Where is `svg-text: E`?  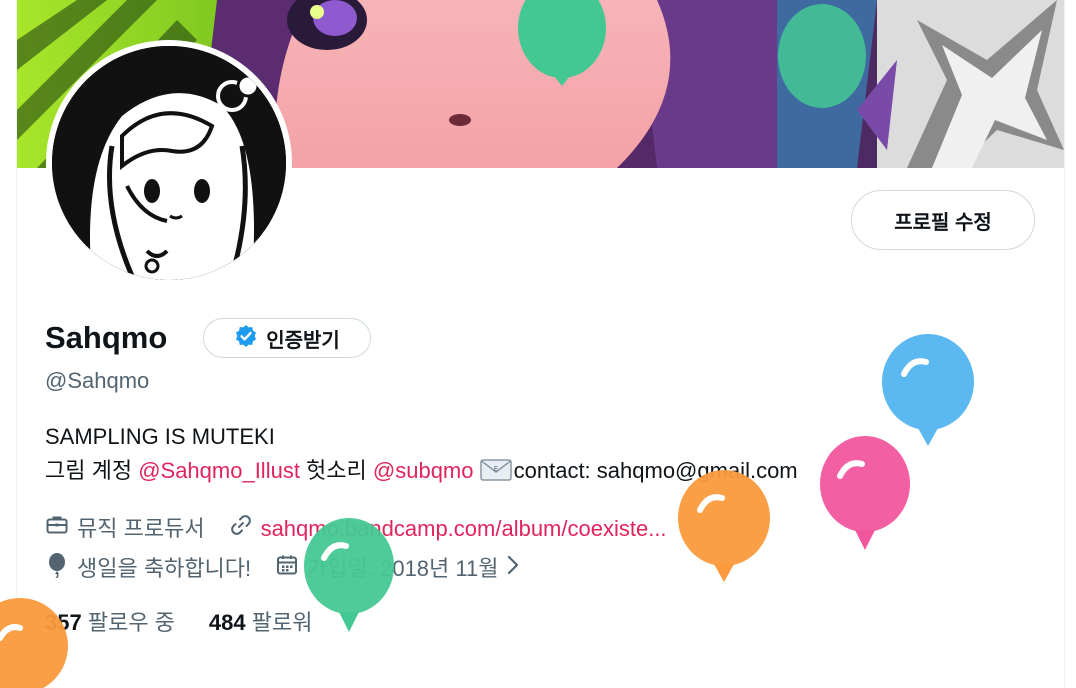
svg-text: E is located at coordinates (495, 469).